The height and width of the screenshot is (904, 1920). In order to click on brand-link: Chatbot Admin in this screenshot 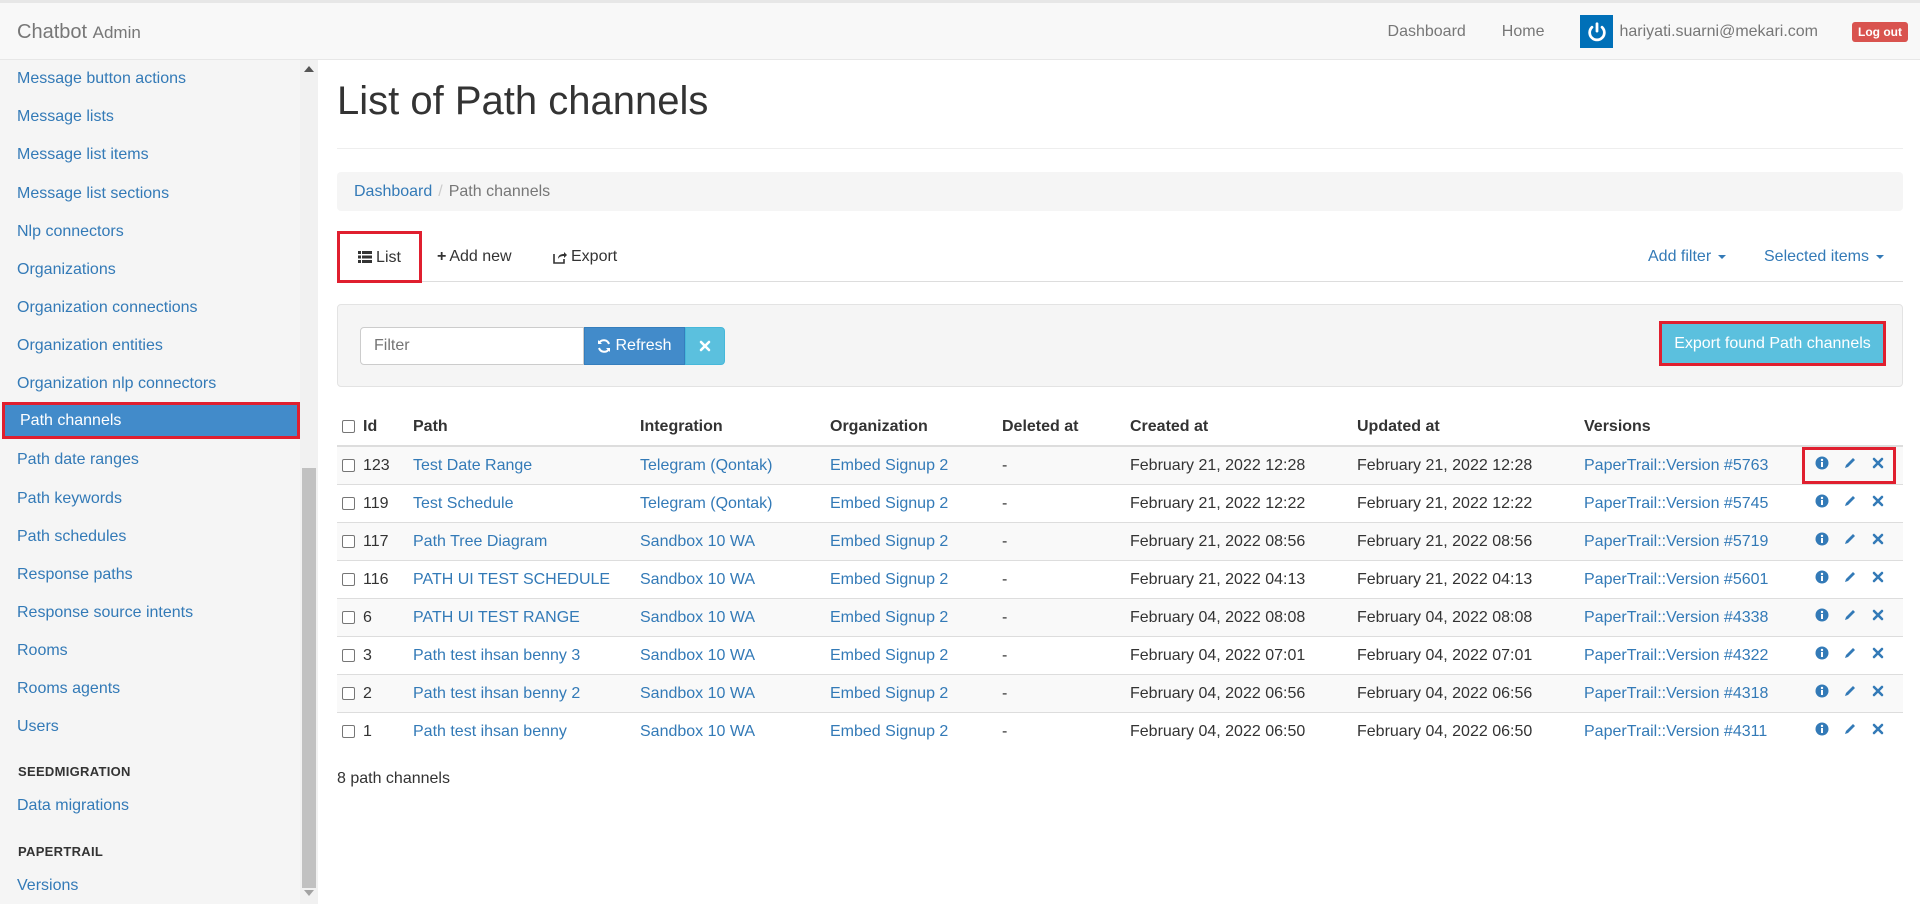, I will do `click(79, 32)`.